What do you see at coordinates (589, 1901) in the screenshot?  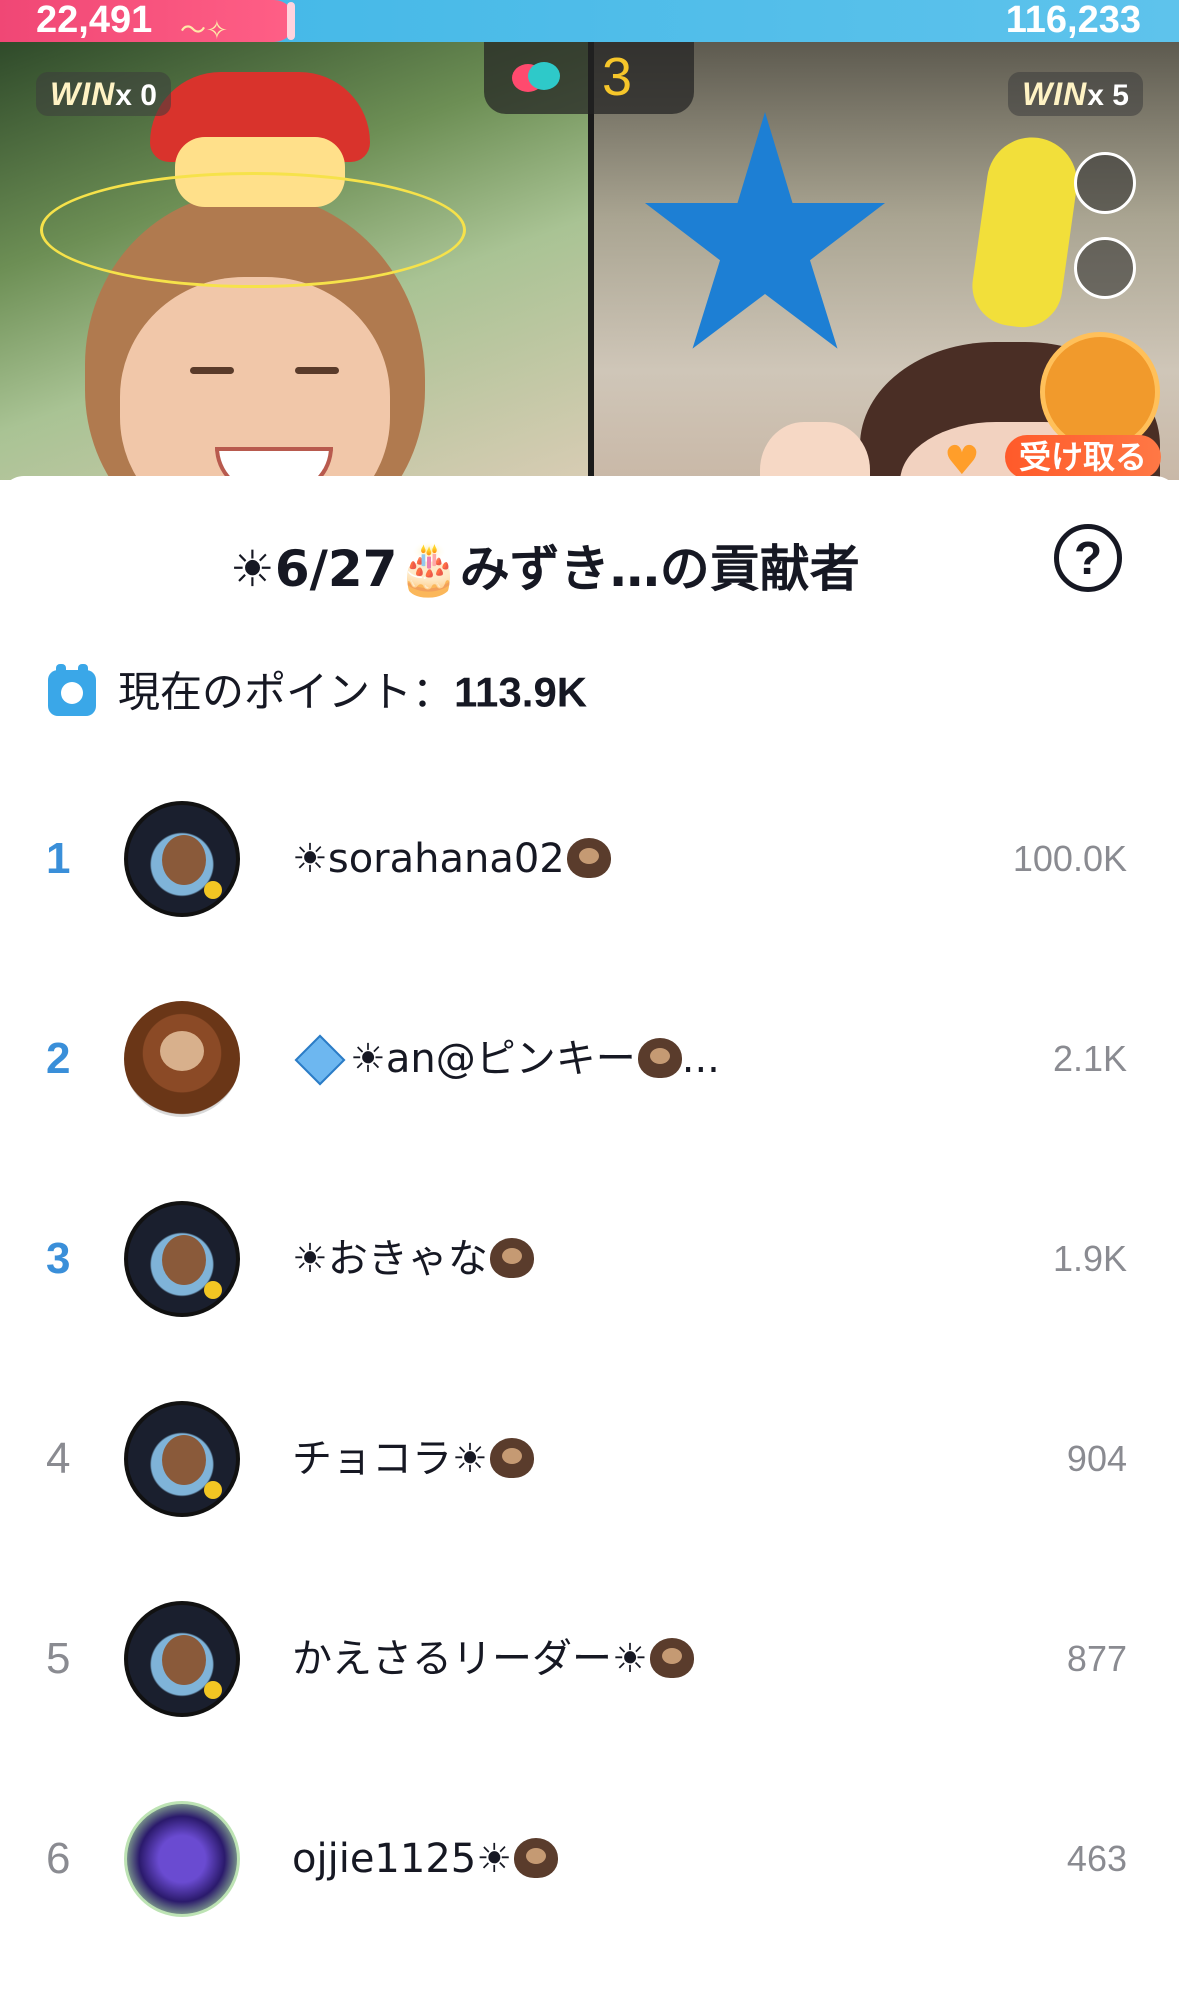 I see `contributor-row: 6 ojjie1125☀ 463` at bounding box center [589, 1901].